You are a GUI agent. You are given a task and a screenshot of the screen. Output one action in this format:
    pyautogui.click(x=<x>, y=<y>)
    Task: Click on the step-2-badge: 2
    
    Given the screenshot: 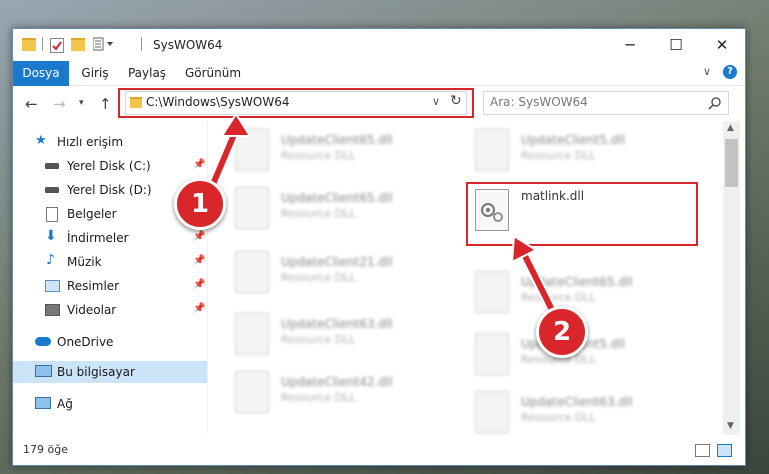 What is the action you would take?
    pyautogui.click(x=562, y=332)
    